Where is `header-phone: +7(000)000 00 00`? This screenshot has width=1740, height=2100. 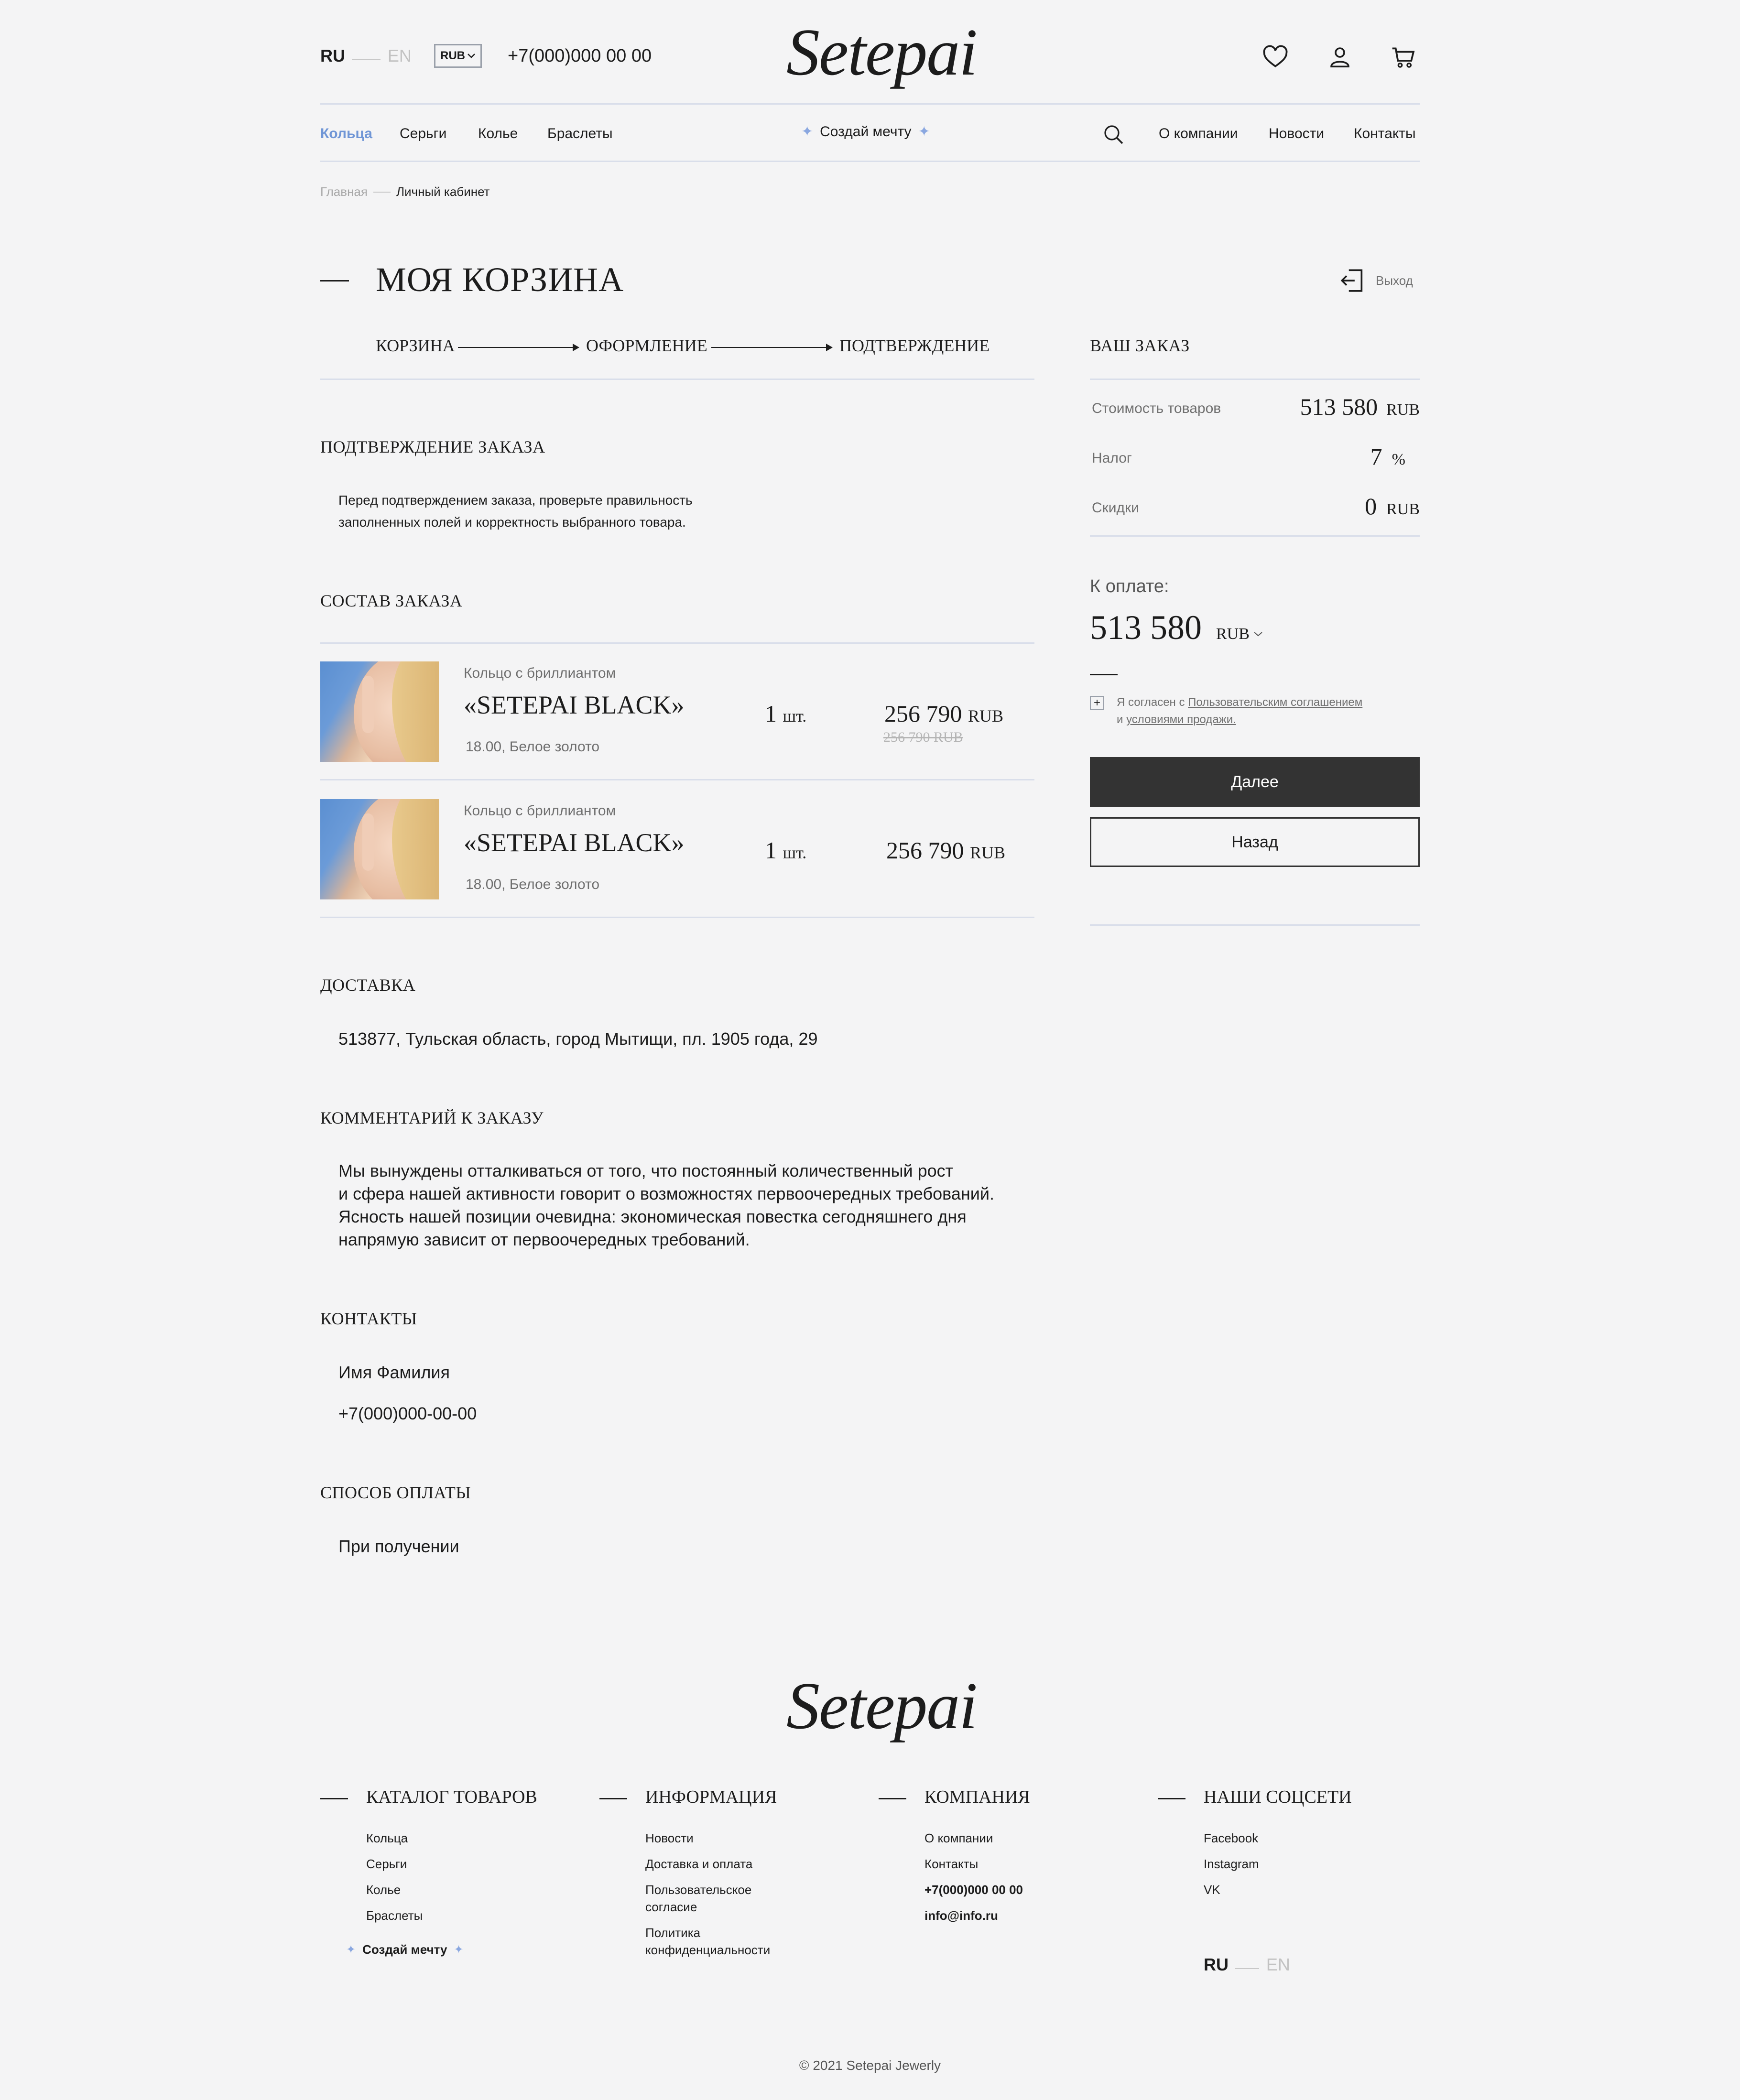
header-phone: +7(000)000 00 00 is located at coordinates (580, 56).